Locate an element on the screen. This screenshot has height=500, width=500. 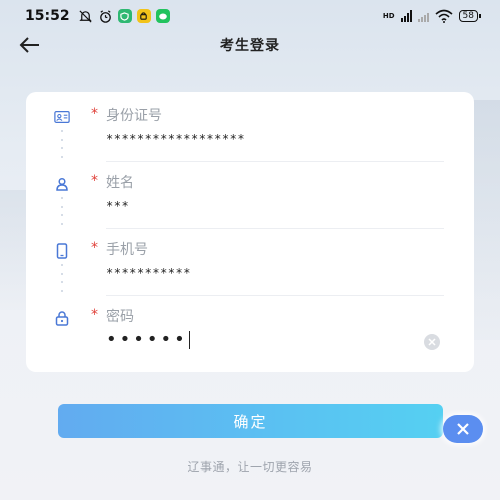
phone-input: *********** is located at coordinates (274, 278).